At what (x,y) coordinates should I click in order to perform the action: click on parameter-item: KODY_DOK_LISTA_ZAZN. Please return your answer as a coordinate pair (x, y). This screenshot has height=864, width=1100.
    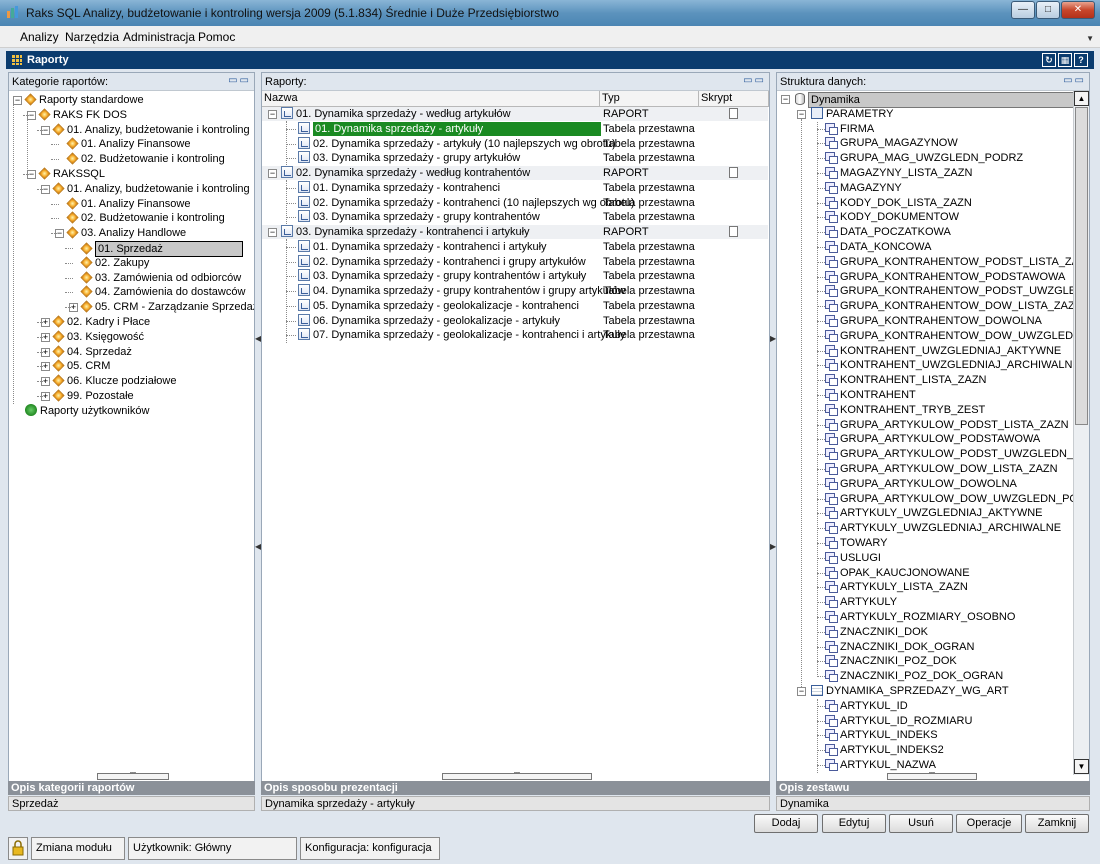
    Looking at the image, I should click on (898, 203).